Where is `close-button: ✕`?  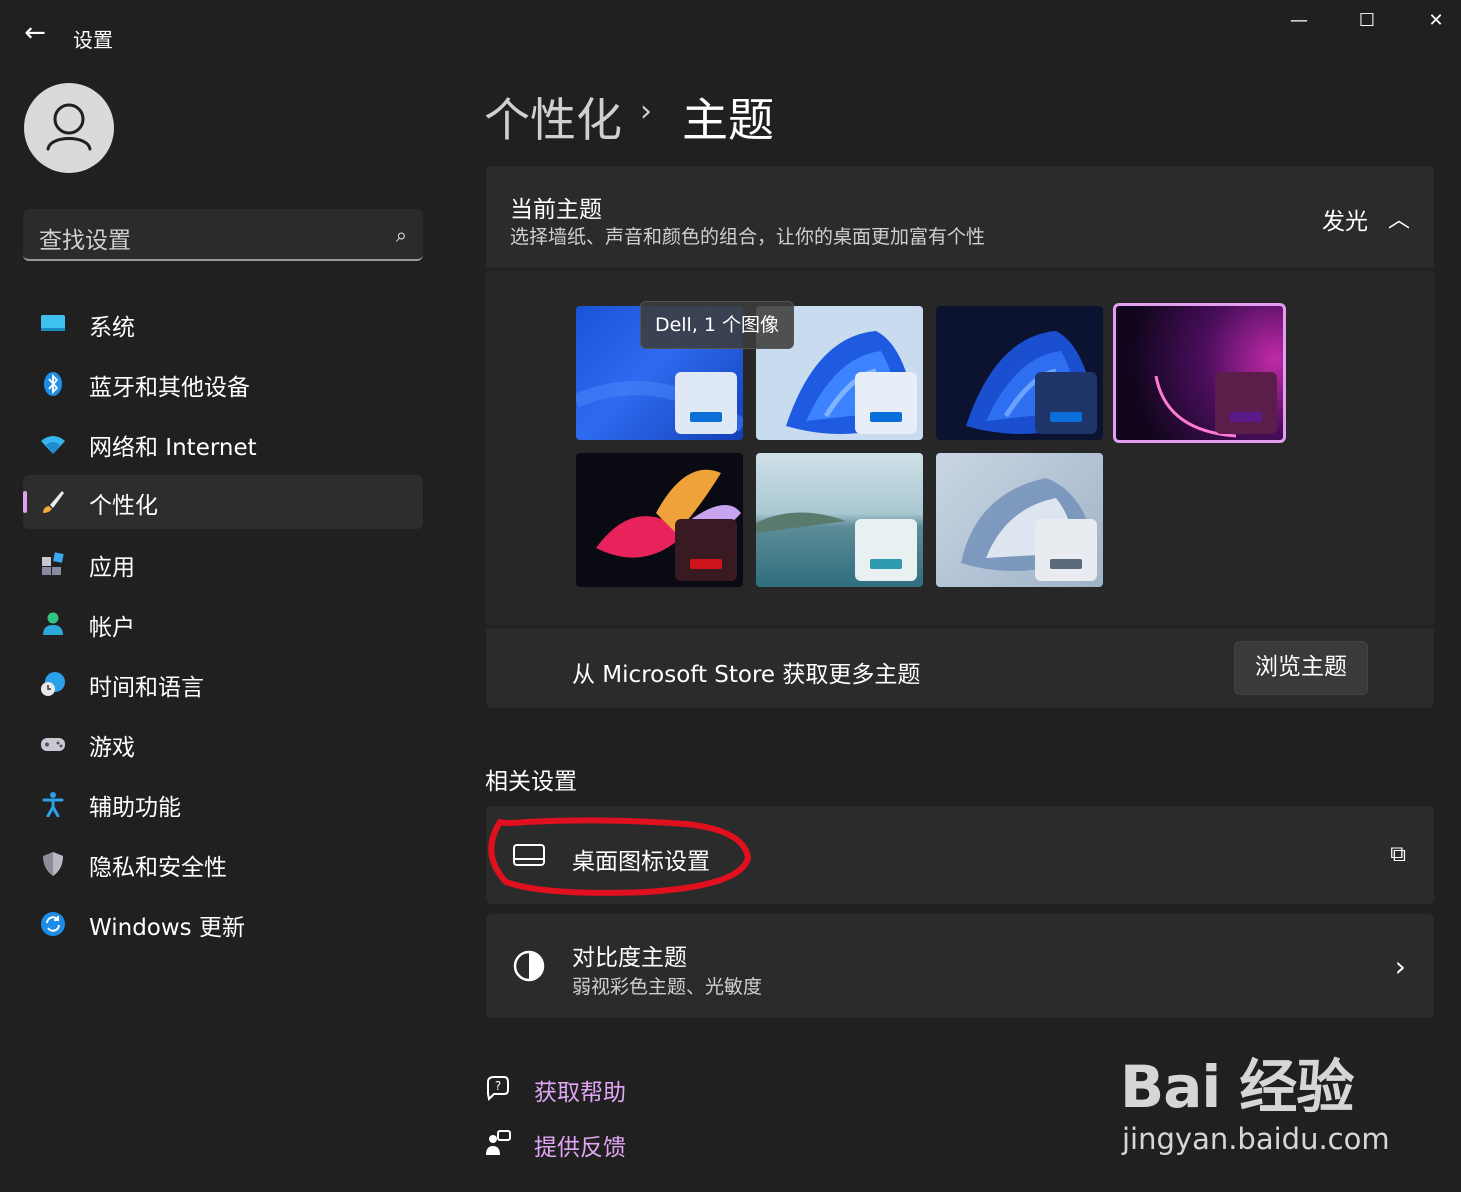 close-button: ✕ is located at coordinates (1436, 21).